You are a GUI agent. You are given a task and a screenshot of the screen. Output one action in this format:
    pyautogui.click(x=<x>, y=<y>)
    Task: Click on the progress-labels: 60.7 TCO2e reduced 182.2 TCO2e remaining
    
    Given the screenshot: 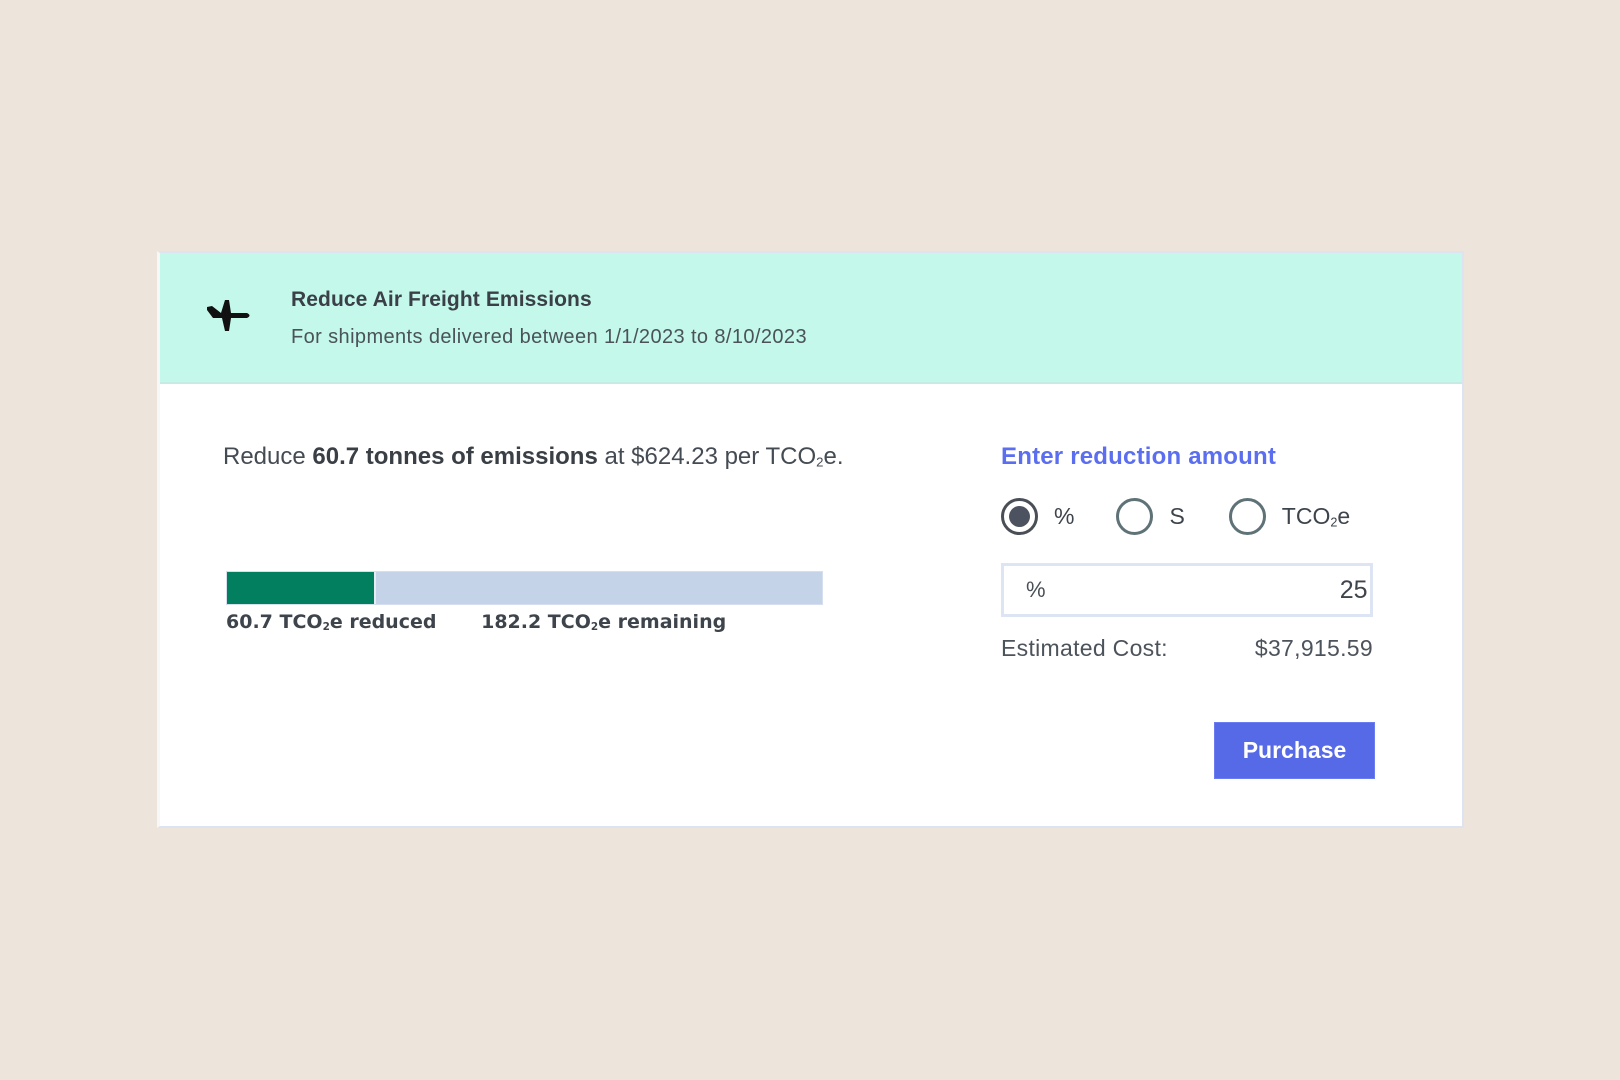 What is the action you would take?
    pyautogui.click(x=476, y=622)
    